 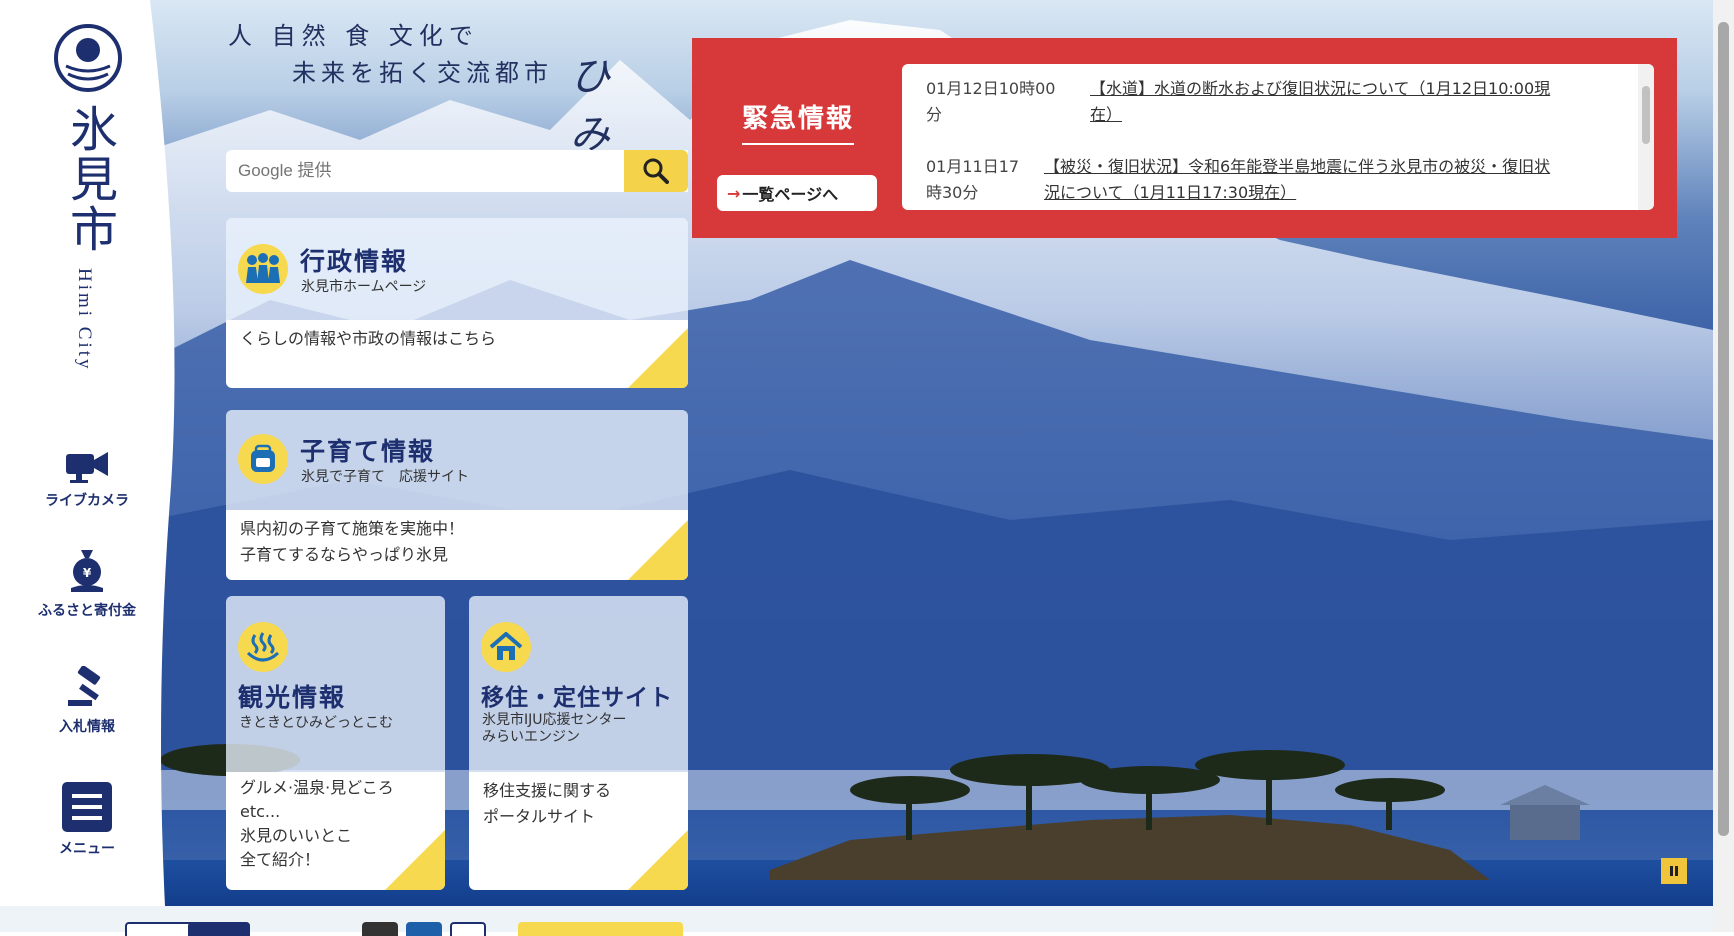 I want to click on pause-icon, so click(x=1674, y=871).